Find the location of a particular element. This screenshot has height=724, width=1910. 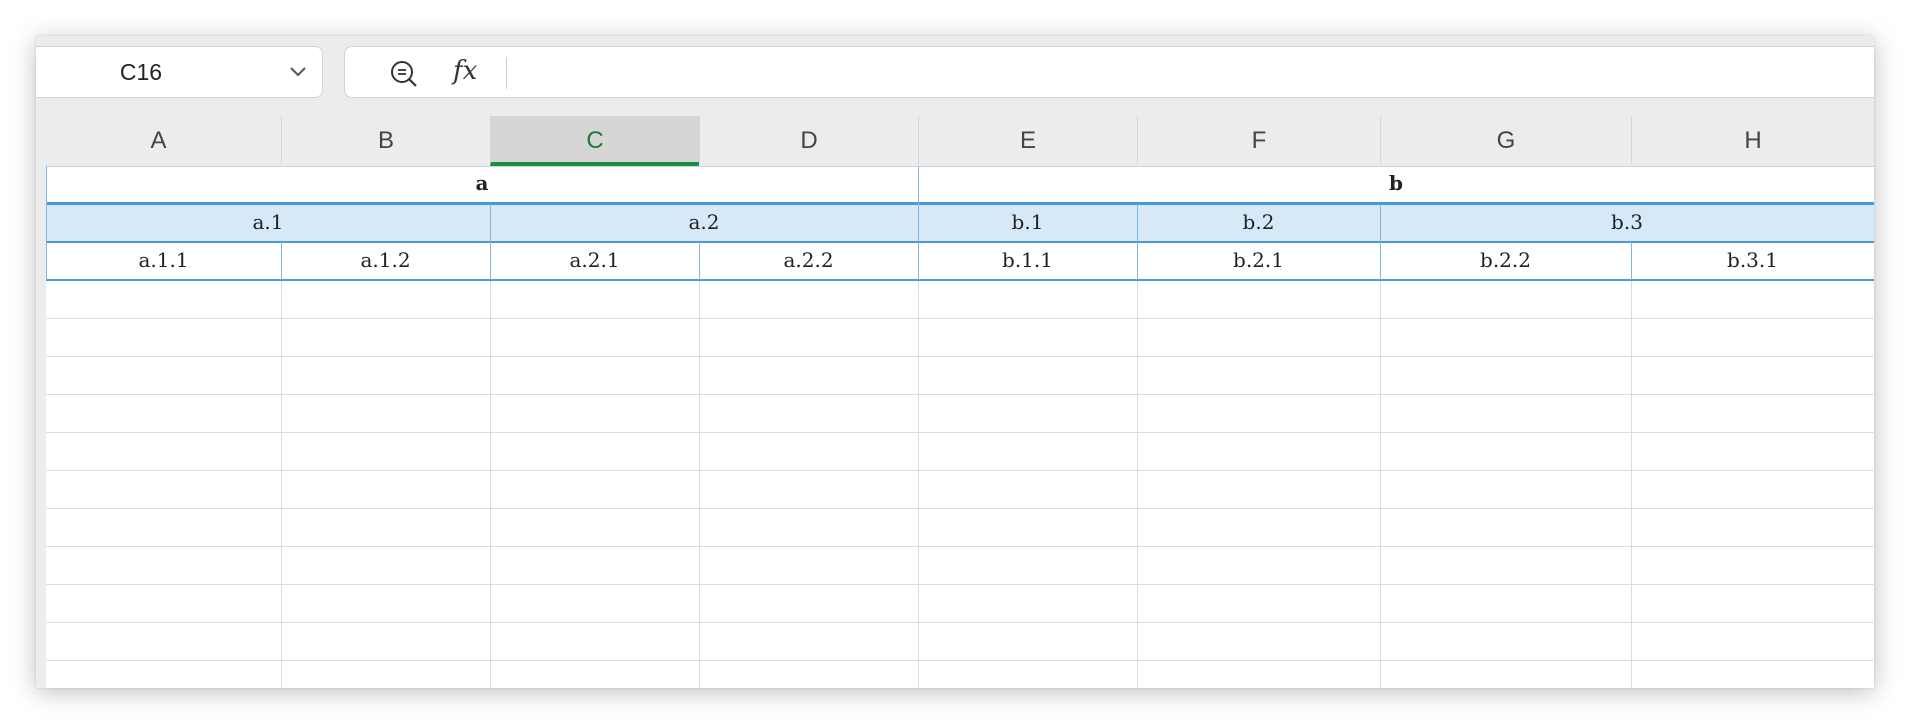

formula-bar: fx is located at coordinates (1109, 72).